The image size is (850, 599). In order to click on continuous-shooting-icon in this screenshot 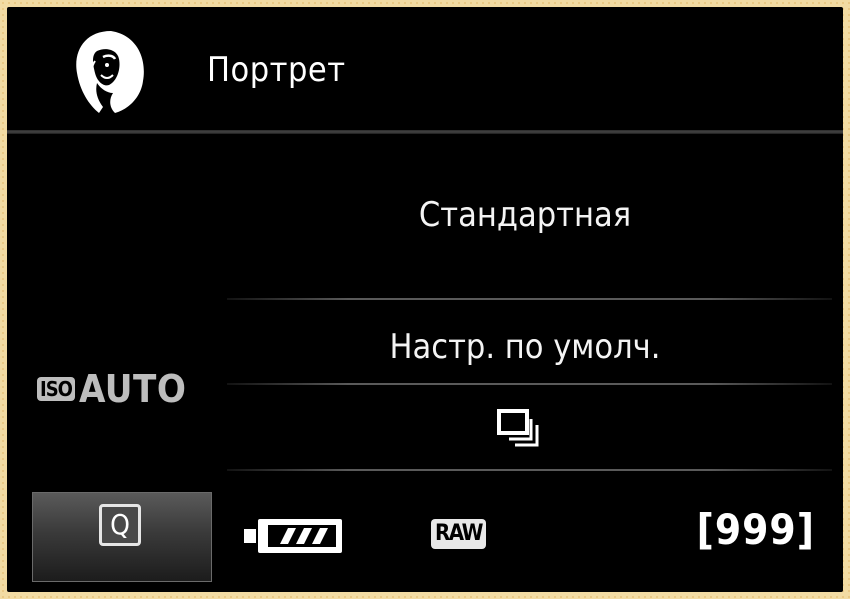, I will do `click(521, 430)`.